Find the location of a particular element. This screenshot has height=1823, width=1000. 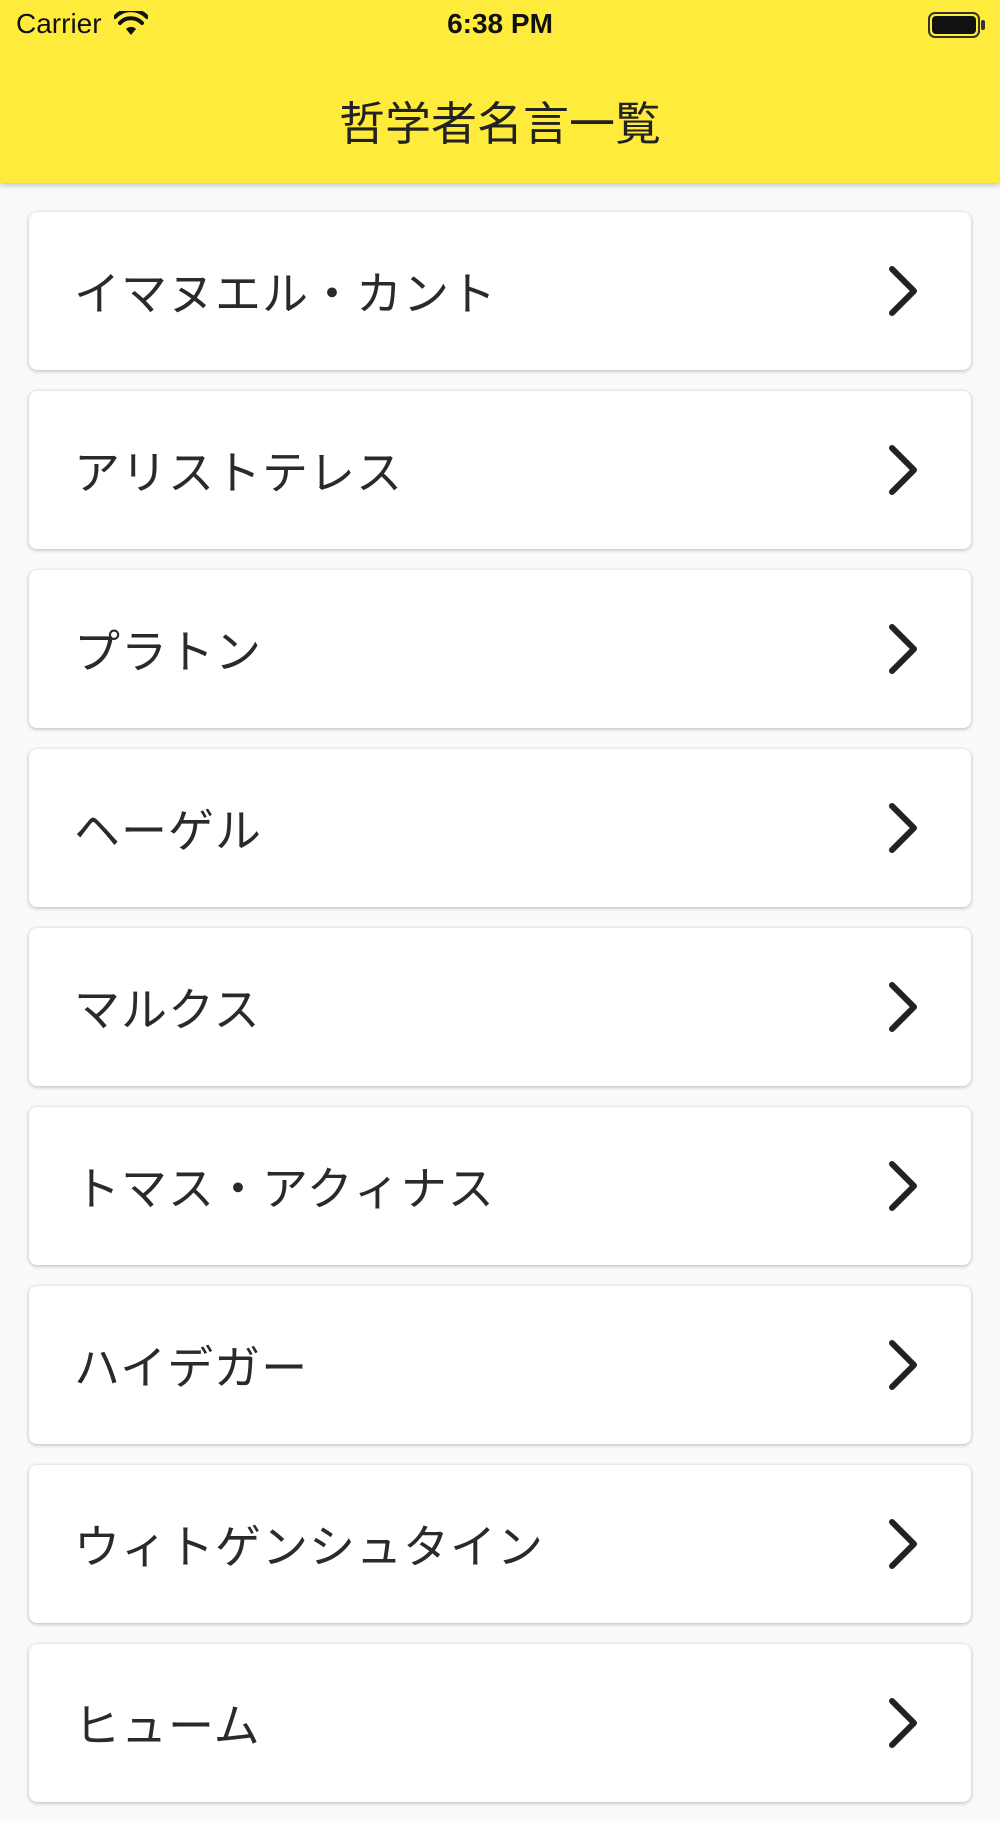

page-title: 哲学者名言一覧 is located at coordinates (500, 124).